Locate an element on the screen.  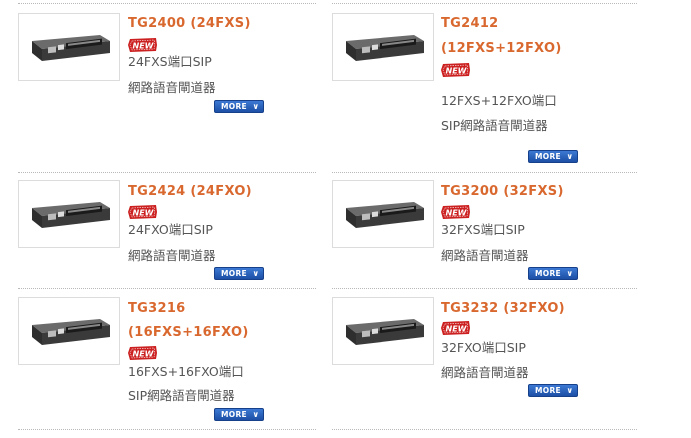
product-title: TG3232 (32FXO) is located at coordinates (503, 308).